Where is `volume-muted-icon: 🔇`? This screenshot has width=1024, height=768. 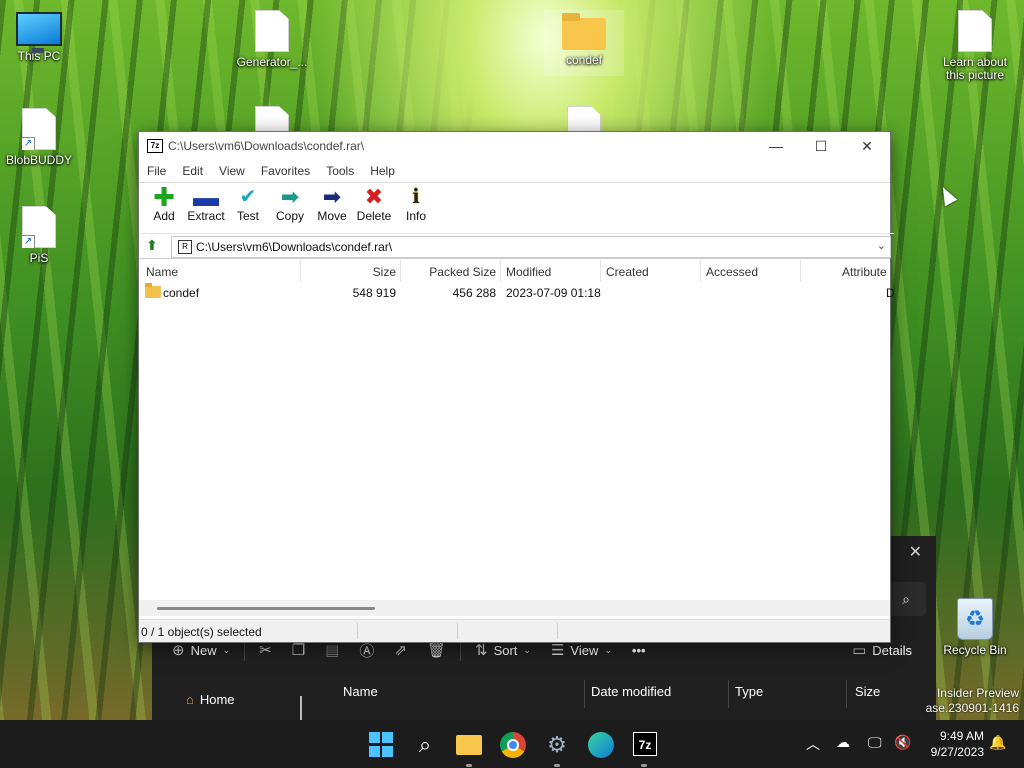
volume-muted-icon: 🔇 is located at coordinates (902, 742).